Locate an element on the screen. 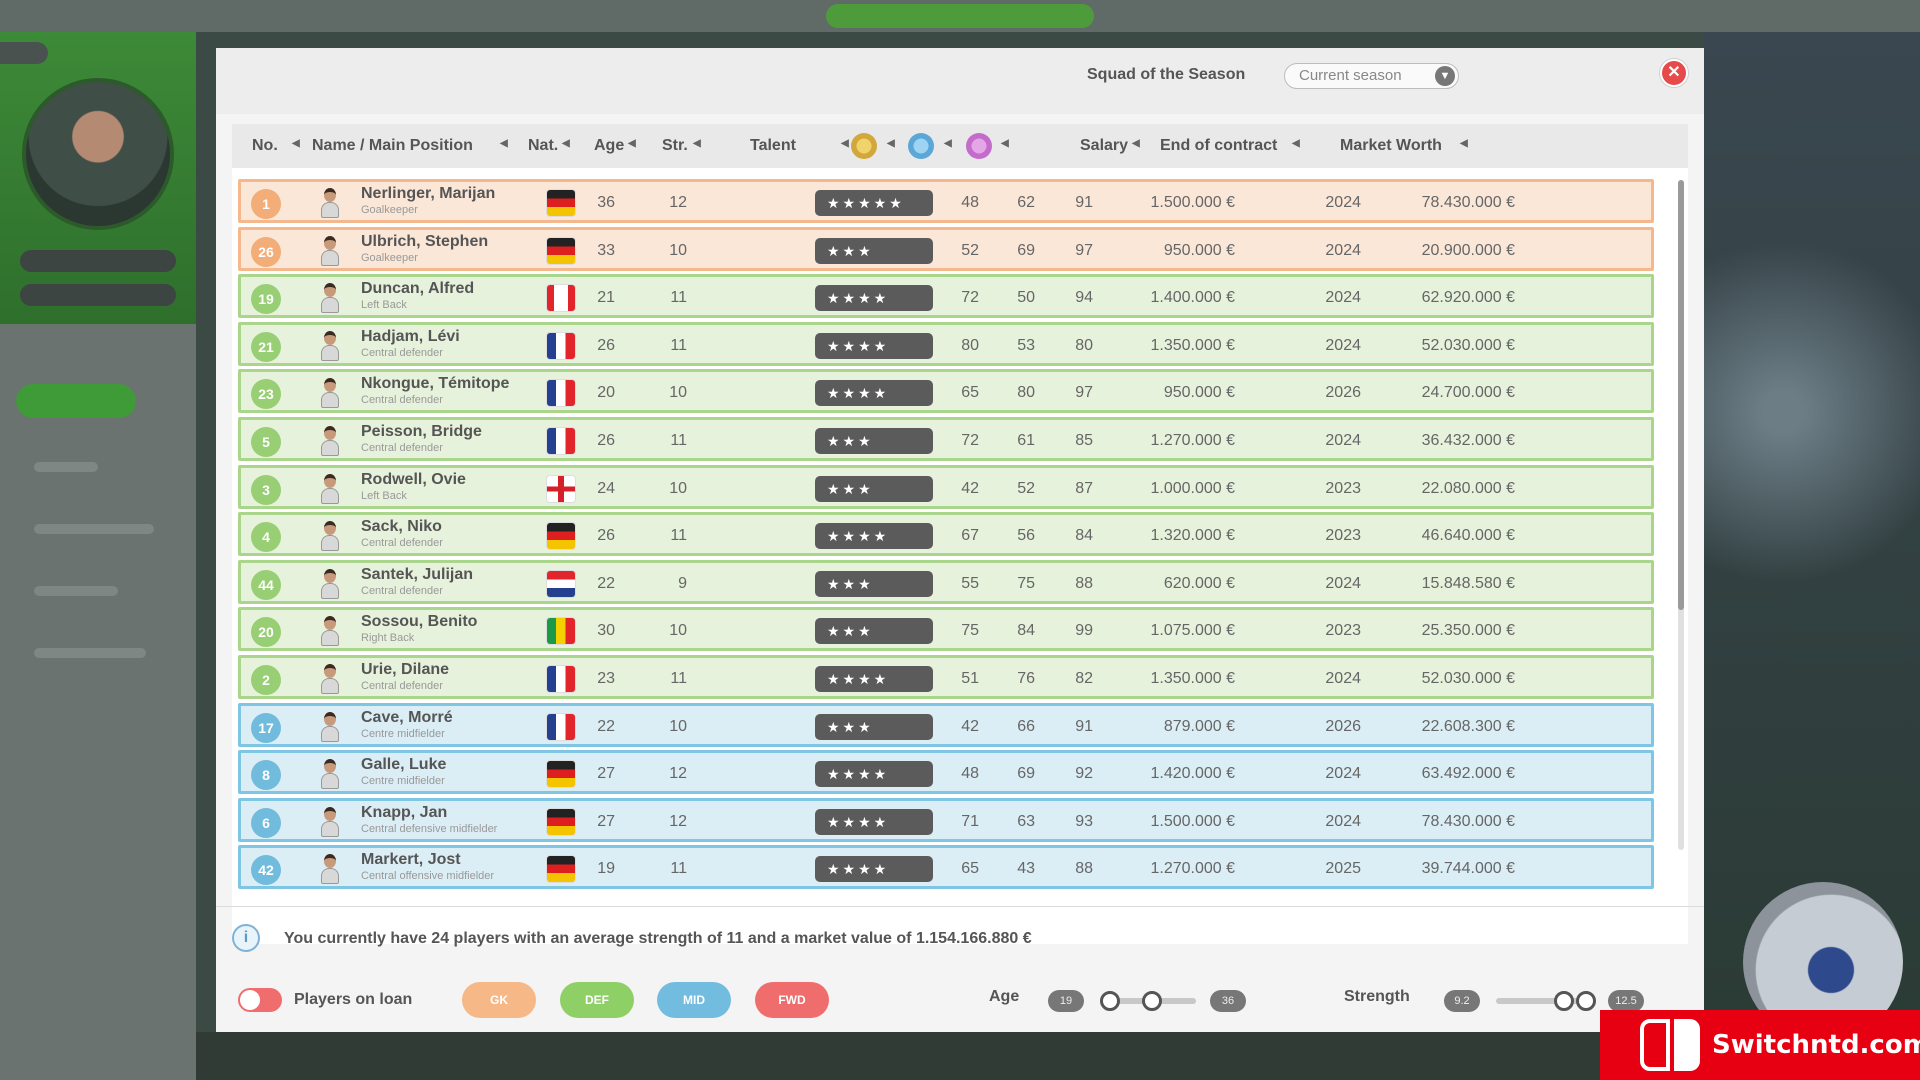  player-contract: 2026 is located at coordinates (1343, 726).